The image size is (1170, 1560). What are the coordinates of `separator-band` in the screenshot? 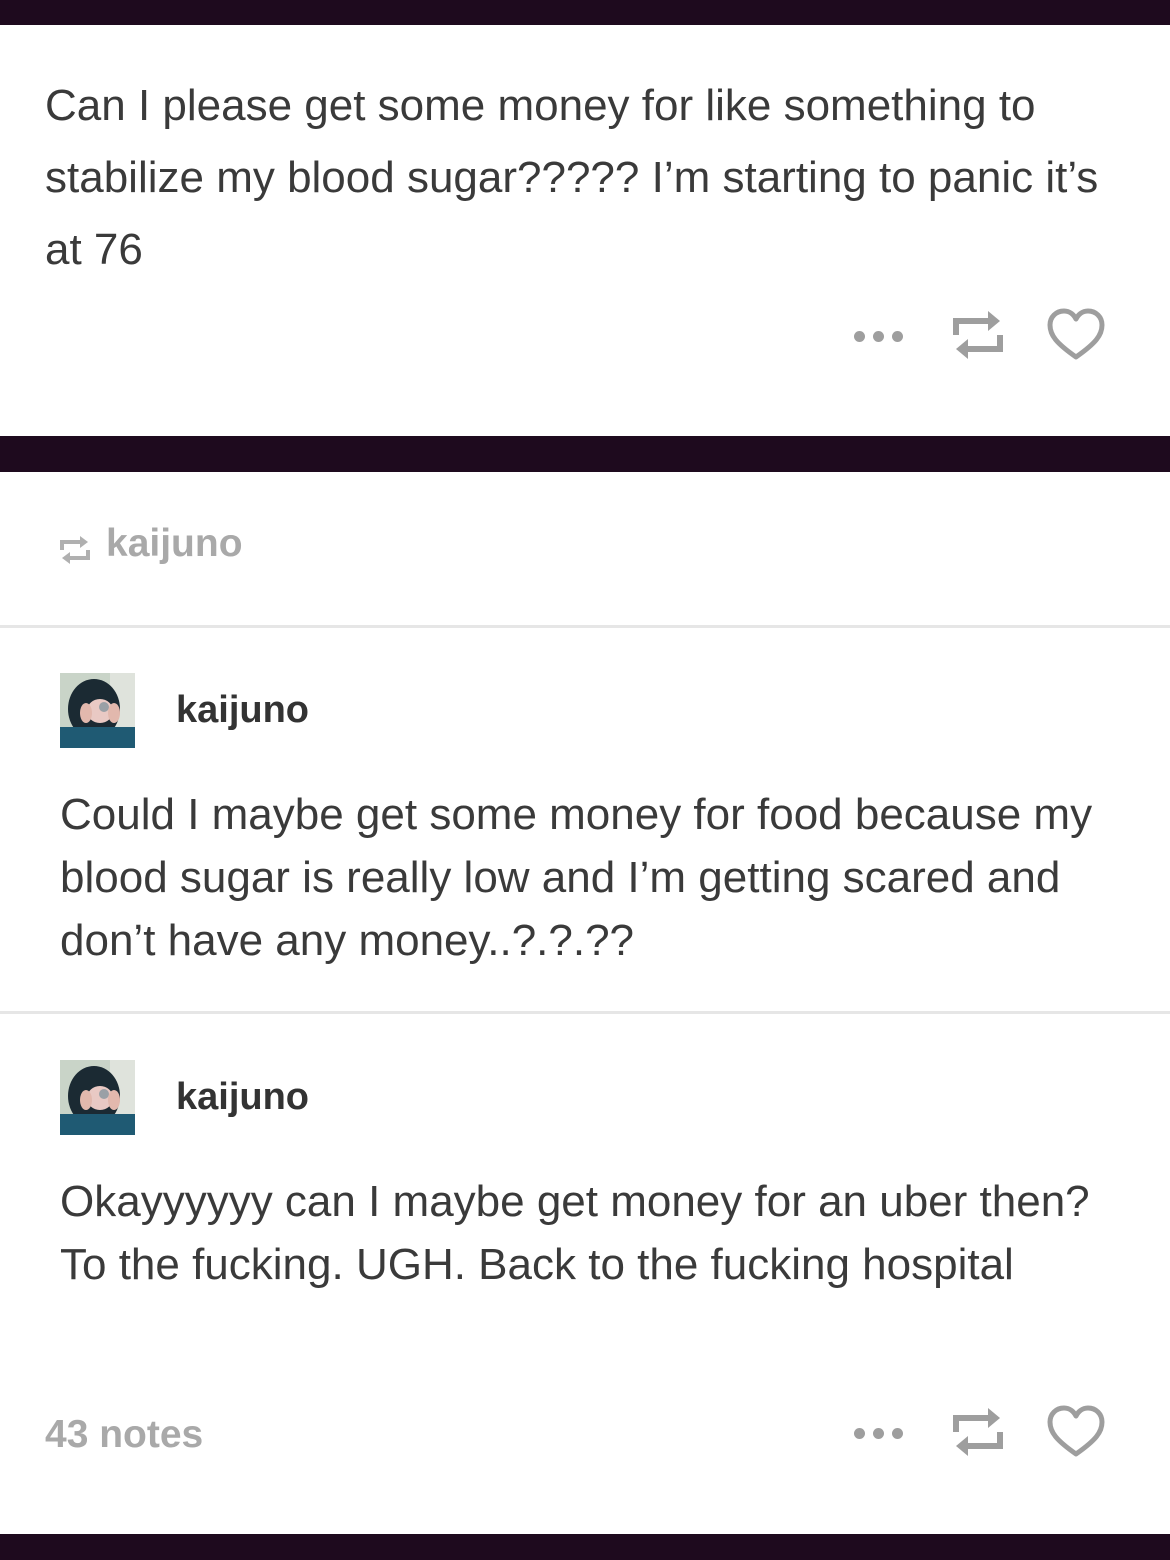 It's located at (585, 454).